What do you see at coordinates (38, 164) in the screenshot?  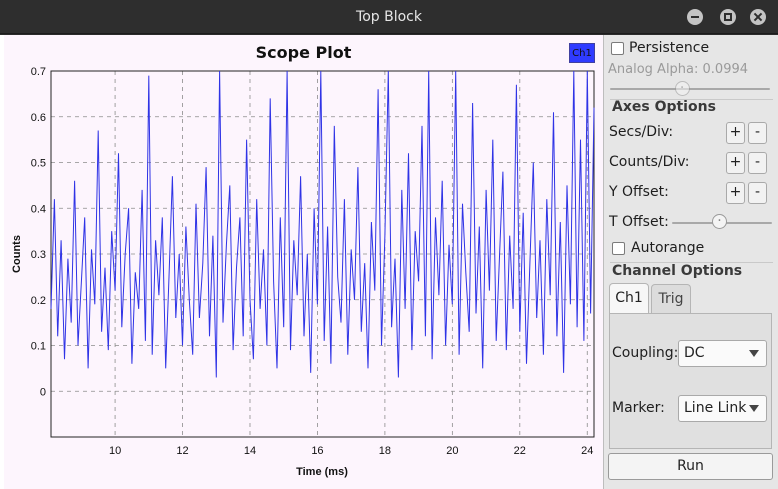 I see `y-tick-label: 0.5` at bounding box center [38, 164].